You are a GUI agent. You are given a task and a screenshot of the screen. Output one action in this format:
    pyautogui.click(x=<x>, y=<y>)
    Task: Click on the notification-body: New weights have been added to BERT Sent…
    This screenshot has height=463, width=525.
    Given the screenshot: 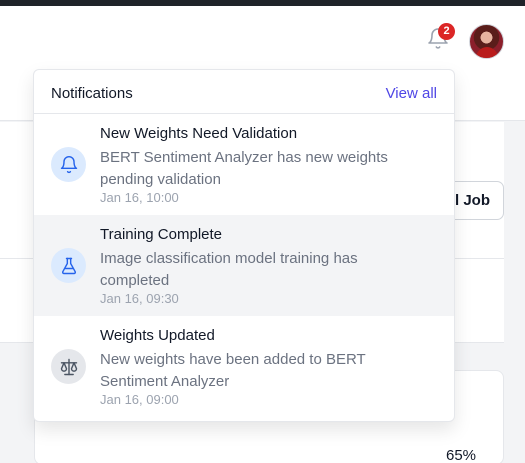 What is the action you would take?
    pyautogui.click(x=233, y=370)
    